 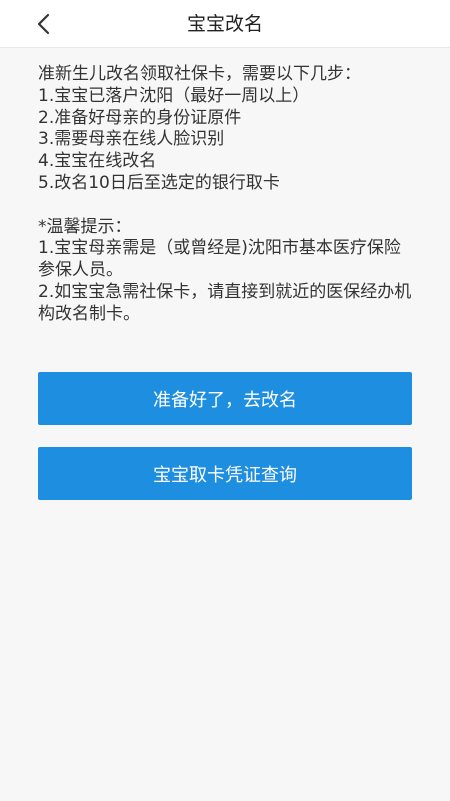 What do you see at coordinates (131, 139) in the screenshot?
I see `step-item: 3.需要母亲在线人脸识别` at bounding box center [131, 139].